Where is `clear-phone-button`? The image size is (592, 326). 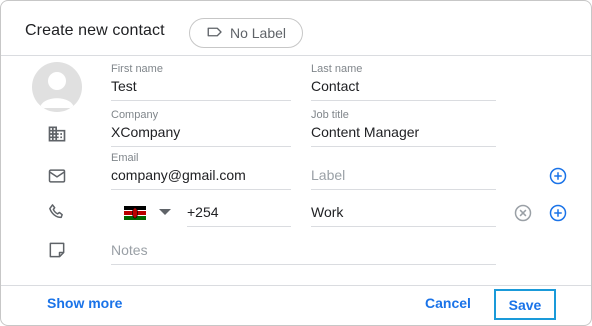 clear-phone-button is located at coordinates (523, 213).